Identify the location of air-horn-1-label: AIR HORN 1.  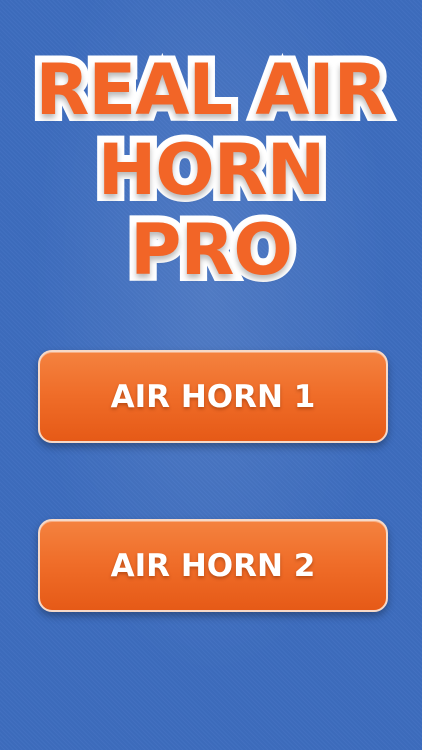
(213, 396).